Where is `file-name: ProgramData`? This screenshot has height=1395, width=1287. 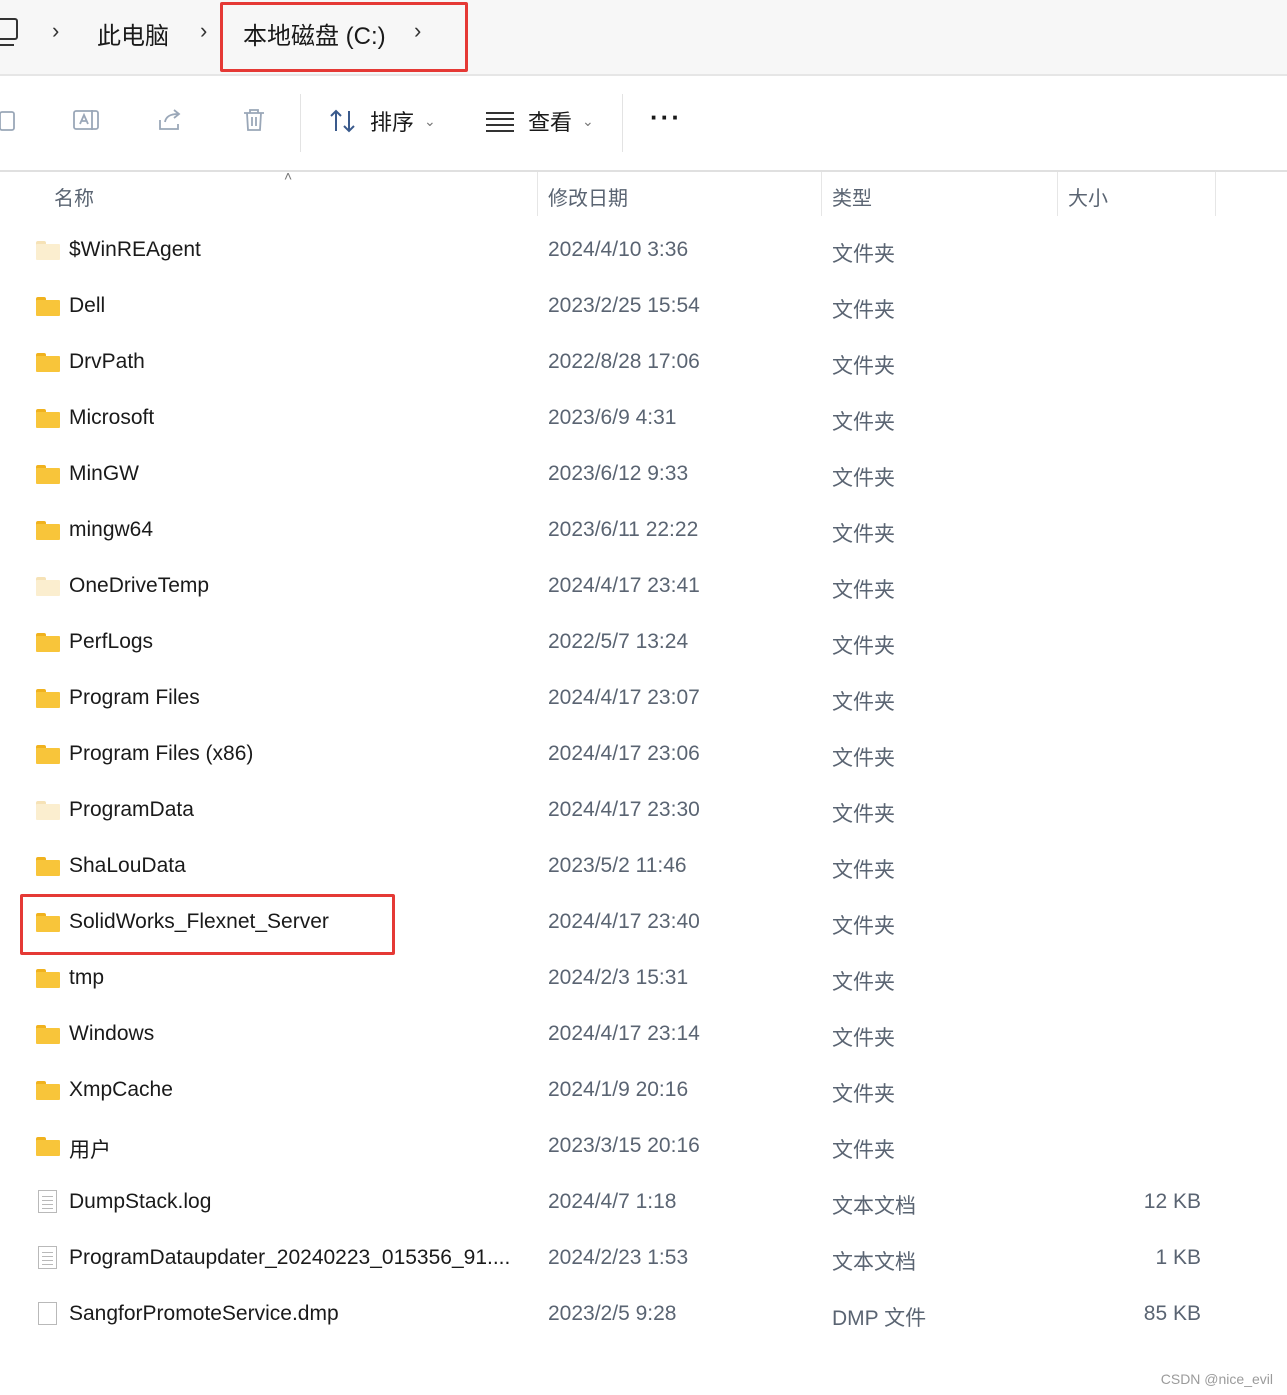 file-name: ProgramData is located at coordinates (131, 809).